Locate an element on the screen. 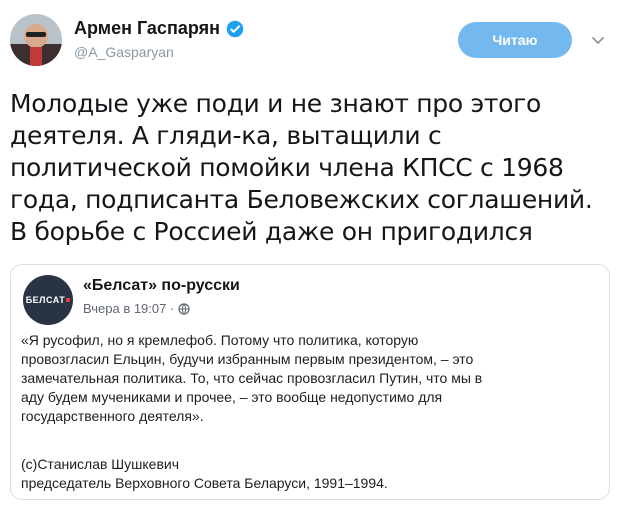 Image resolution: width=634 pixels, height=507 pixels. tweet-text-line: политической помойки члена КПСС с 1968 is located at coordinates (287, 167).